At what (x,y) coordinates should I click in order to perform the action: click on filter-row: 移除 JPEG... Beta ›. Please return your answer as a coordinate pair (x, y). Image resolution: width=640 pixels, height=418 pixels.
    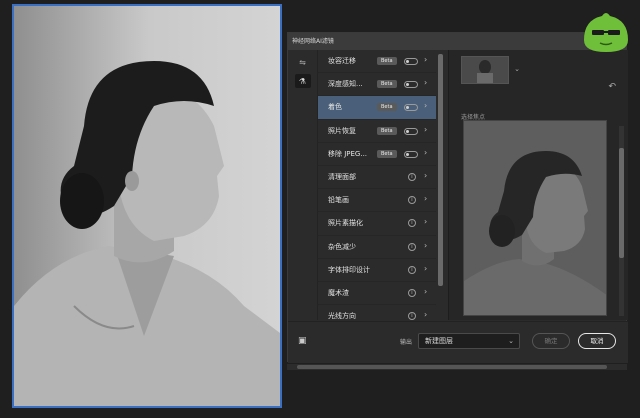
    Looking at the image, I should click on (377, 154).